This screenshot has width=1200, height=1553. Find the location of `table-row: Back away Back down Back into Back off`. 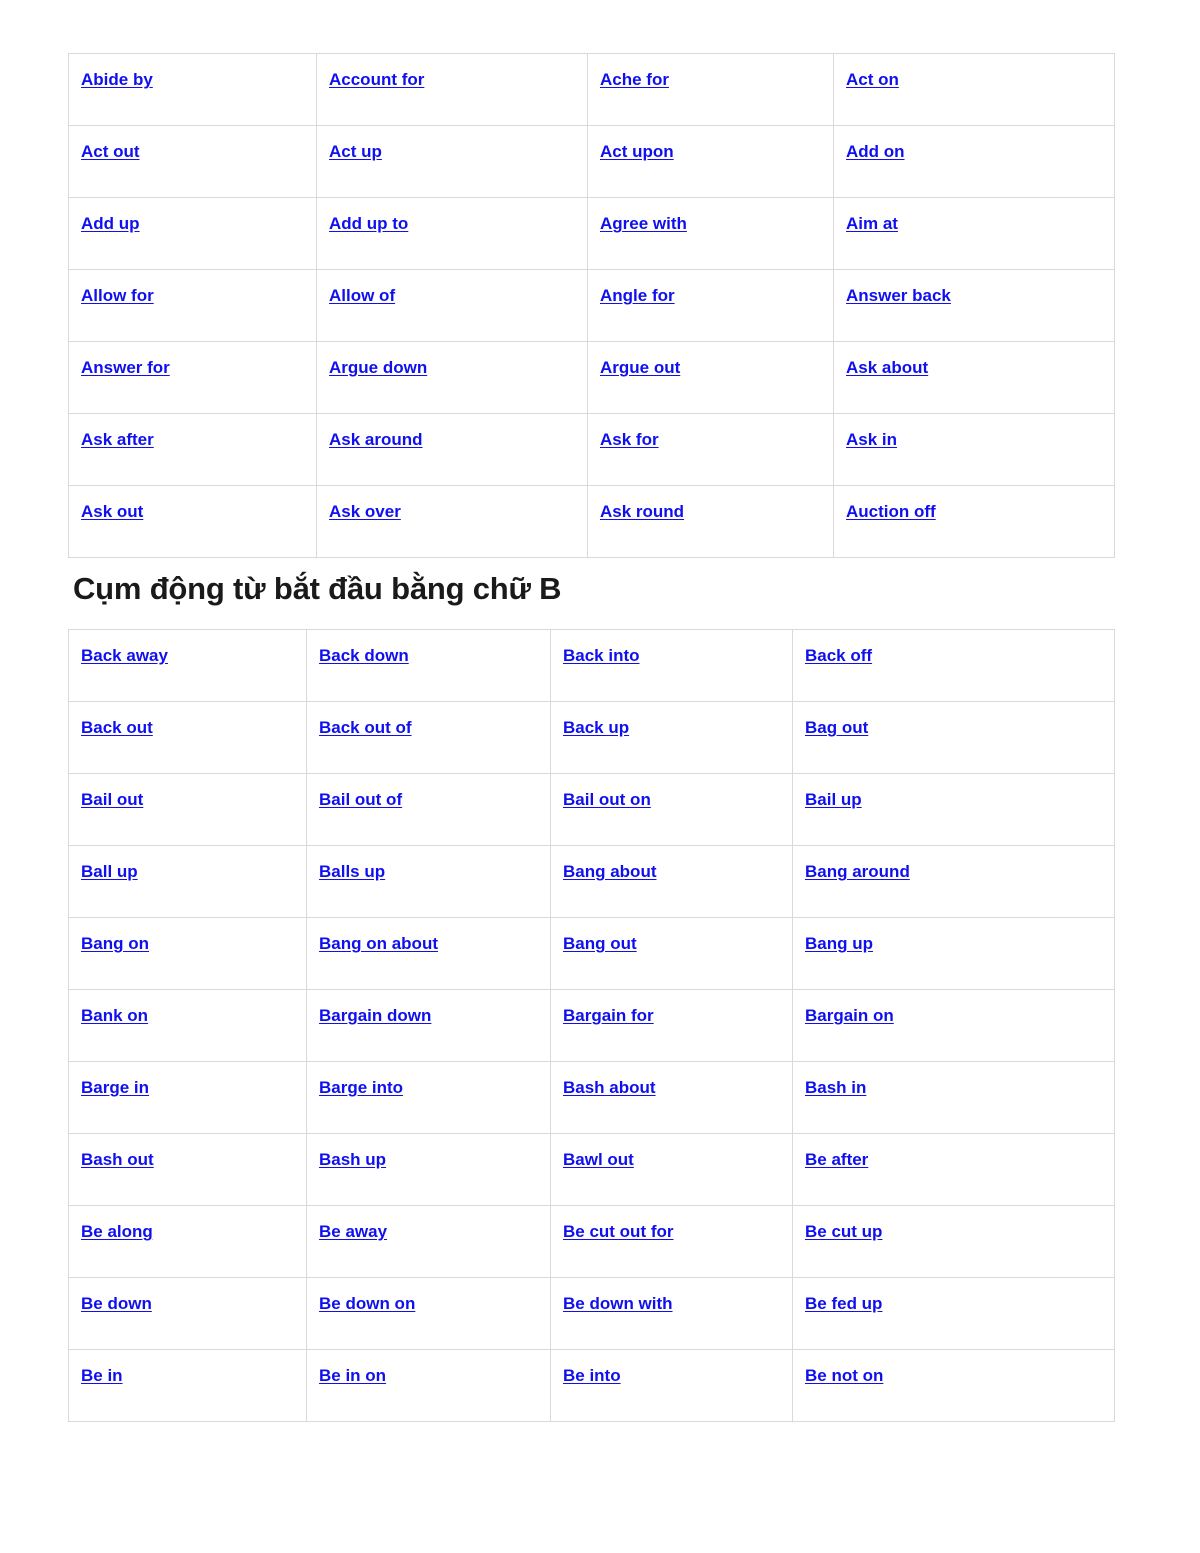

table-row: Back away Back down Back into Back off is located at coordinates (591, 665).